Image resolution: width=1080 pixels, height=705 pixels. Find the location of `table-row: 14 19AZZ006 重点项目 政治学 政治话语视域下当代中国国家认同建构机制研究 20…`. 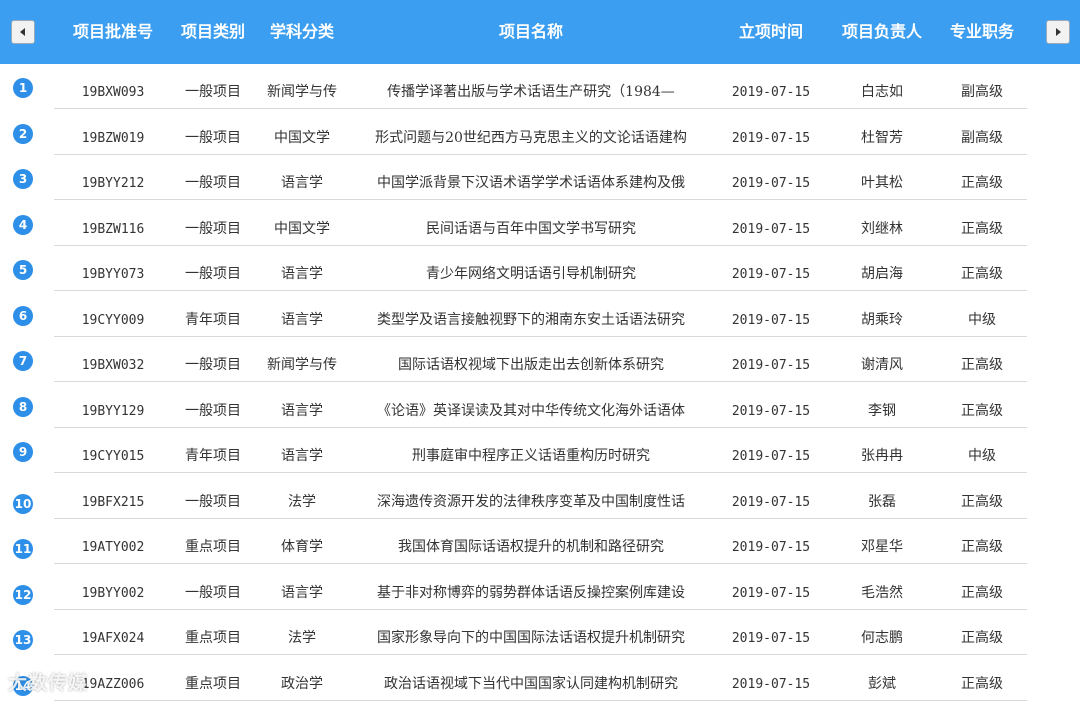

table-row: 14 19AZZ006 重点项目 政治学 政治话语视域下当代中国国家认同建构机制研究 20… is located at coordinates (540, 678).